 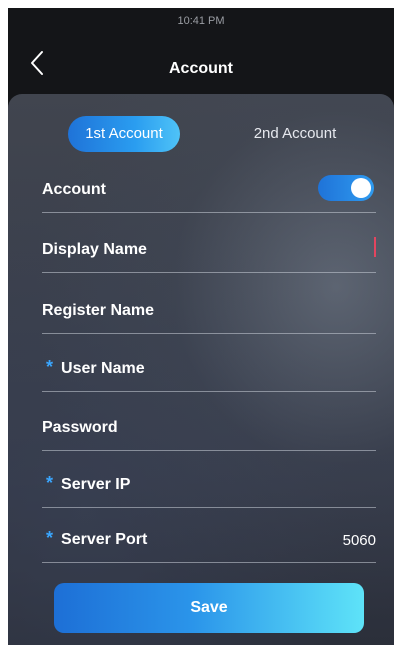 I want to click on user-name-label-wrap: * User Name, so click(x=93, y=367).